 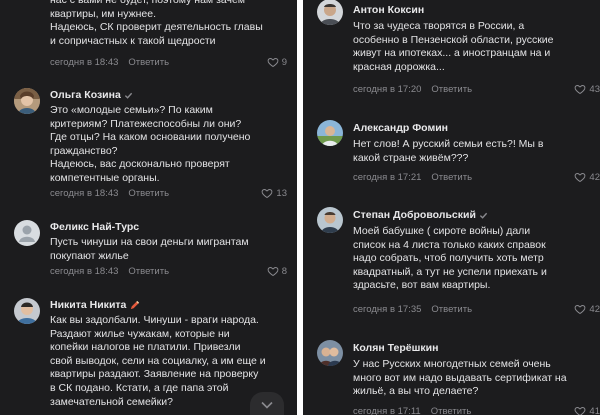 What do you see at coordinates (85, 95) in the screenshot?
I see `author-name: Ольга Козина` at bounding box center [85, 95].